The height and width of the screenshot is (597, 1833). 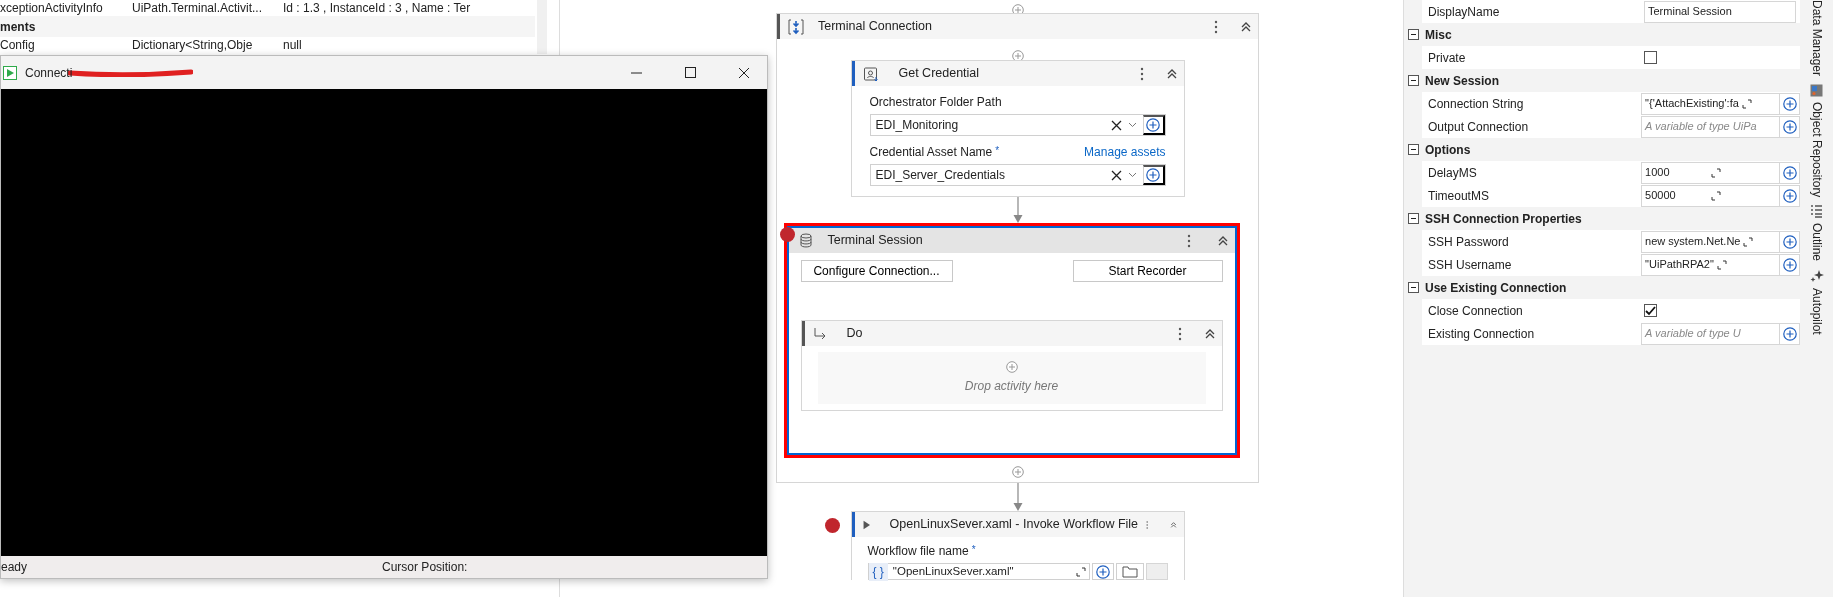 What do you see at coordinates (1129, 571) in the screenshot?
I see `folder-icon` at bounding box center [1129, 571].